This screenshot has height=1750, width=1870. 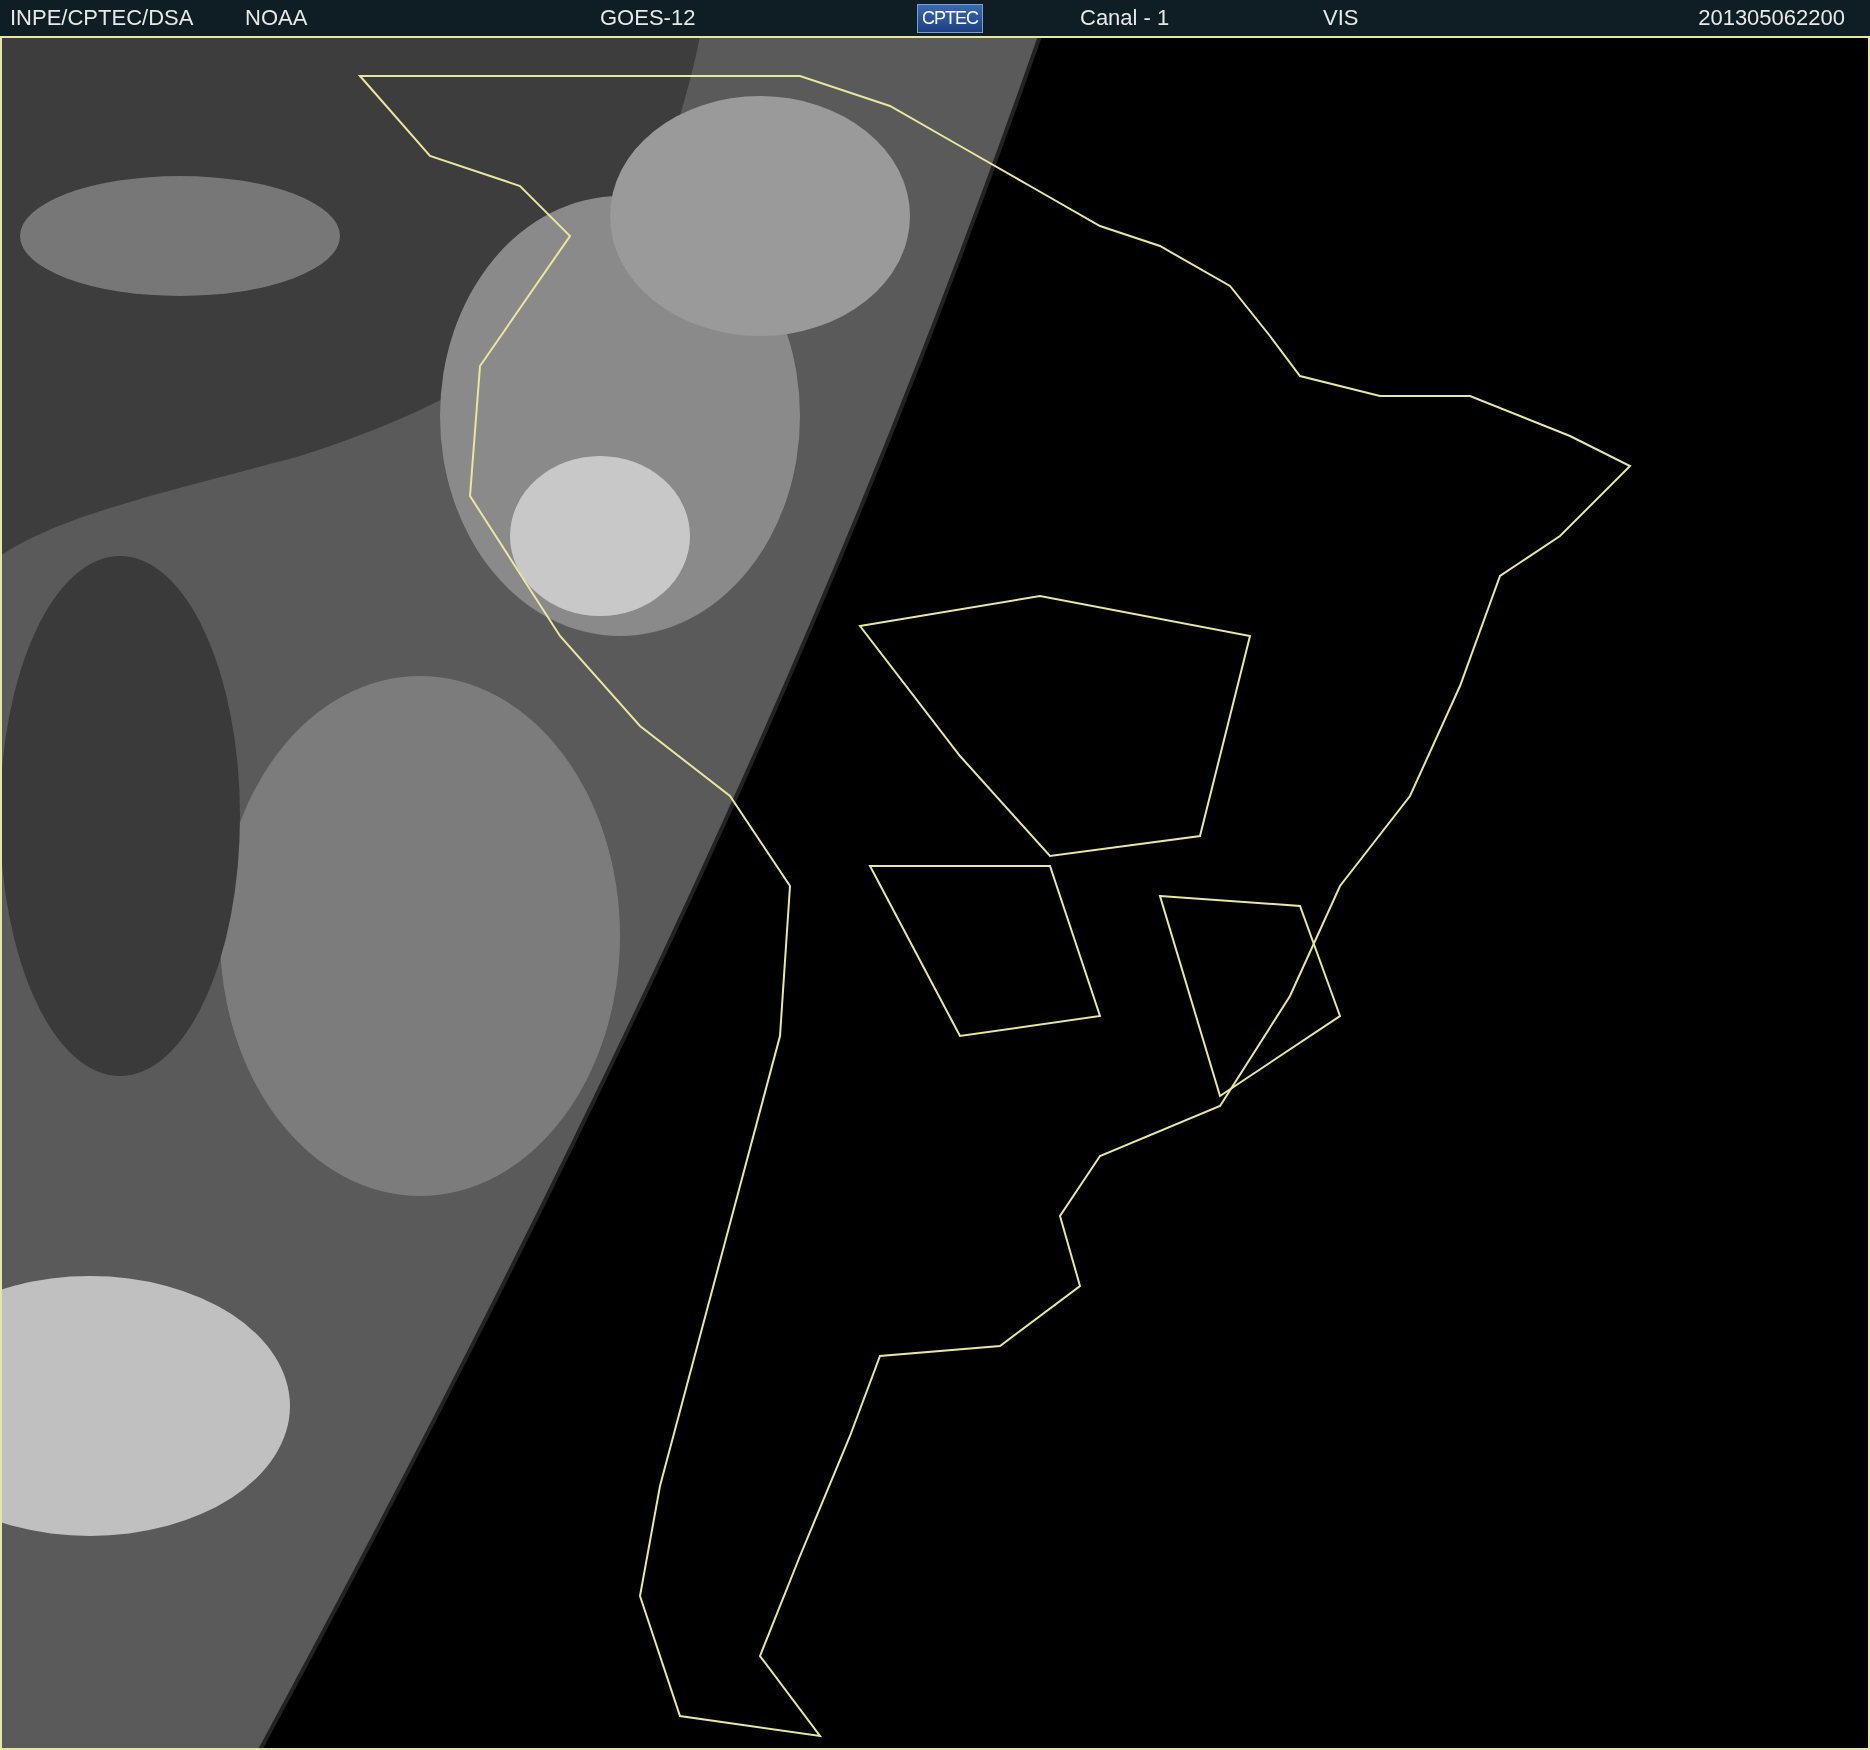 I want to click on agency-label: NOAA, so click(x=276, y=18).